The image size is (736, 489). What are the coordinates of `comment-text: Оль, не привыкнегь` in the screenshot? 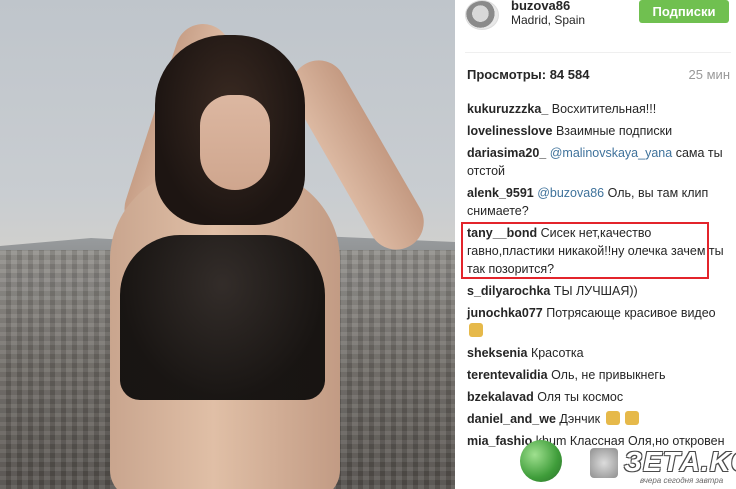 It's located at (608, 375).